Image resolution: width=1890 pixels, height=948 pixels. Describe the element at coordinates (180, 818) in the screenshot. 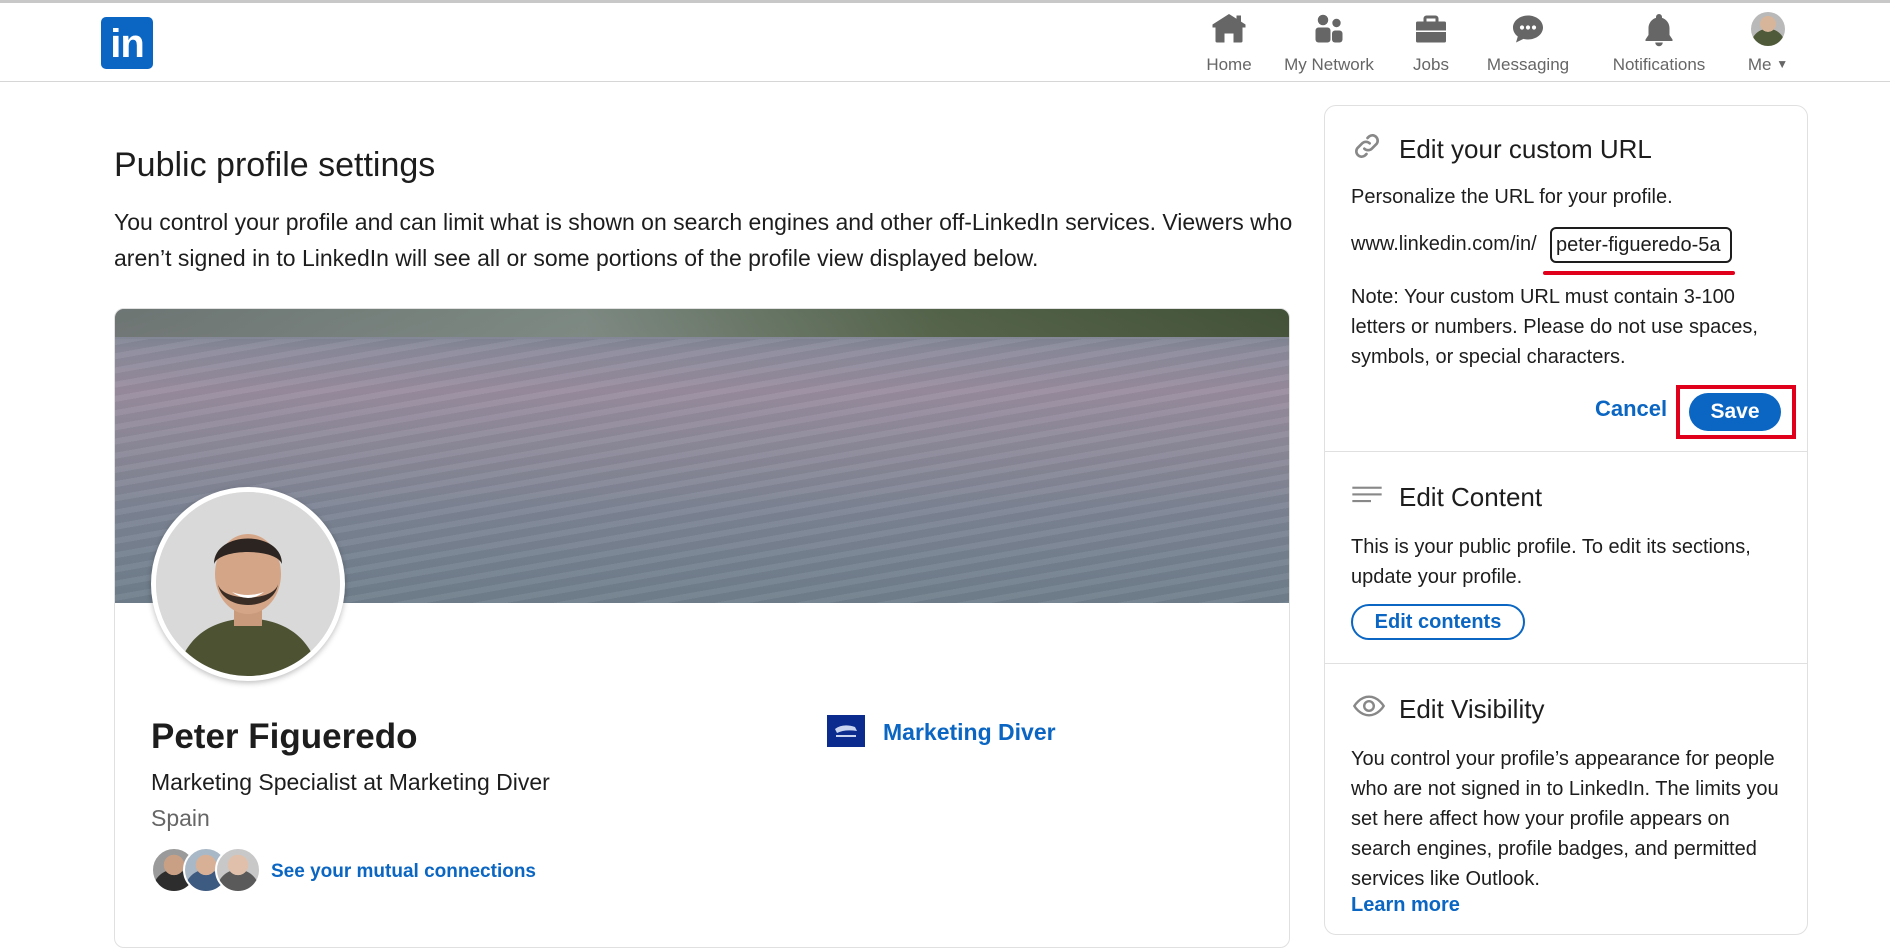

I see `profile-location: Spain` at that location.